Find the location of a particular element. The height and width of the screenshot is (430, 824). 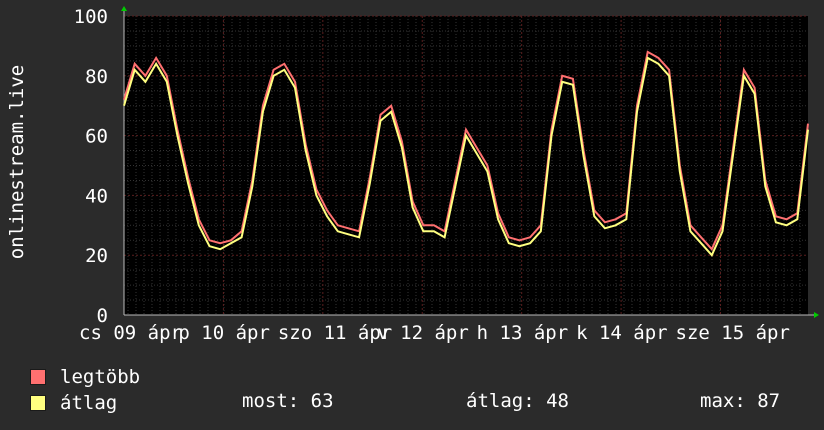

x-tick-label: p 10 ápr is located at coordinates (224, 333).